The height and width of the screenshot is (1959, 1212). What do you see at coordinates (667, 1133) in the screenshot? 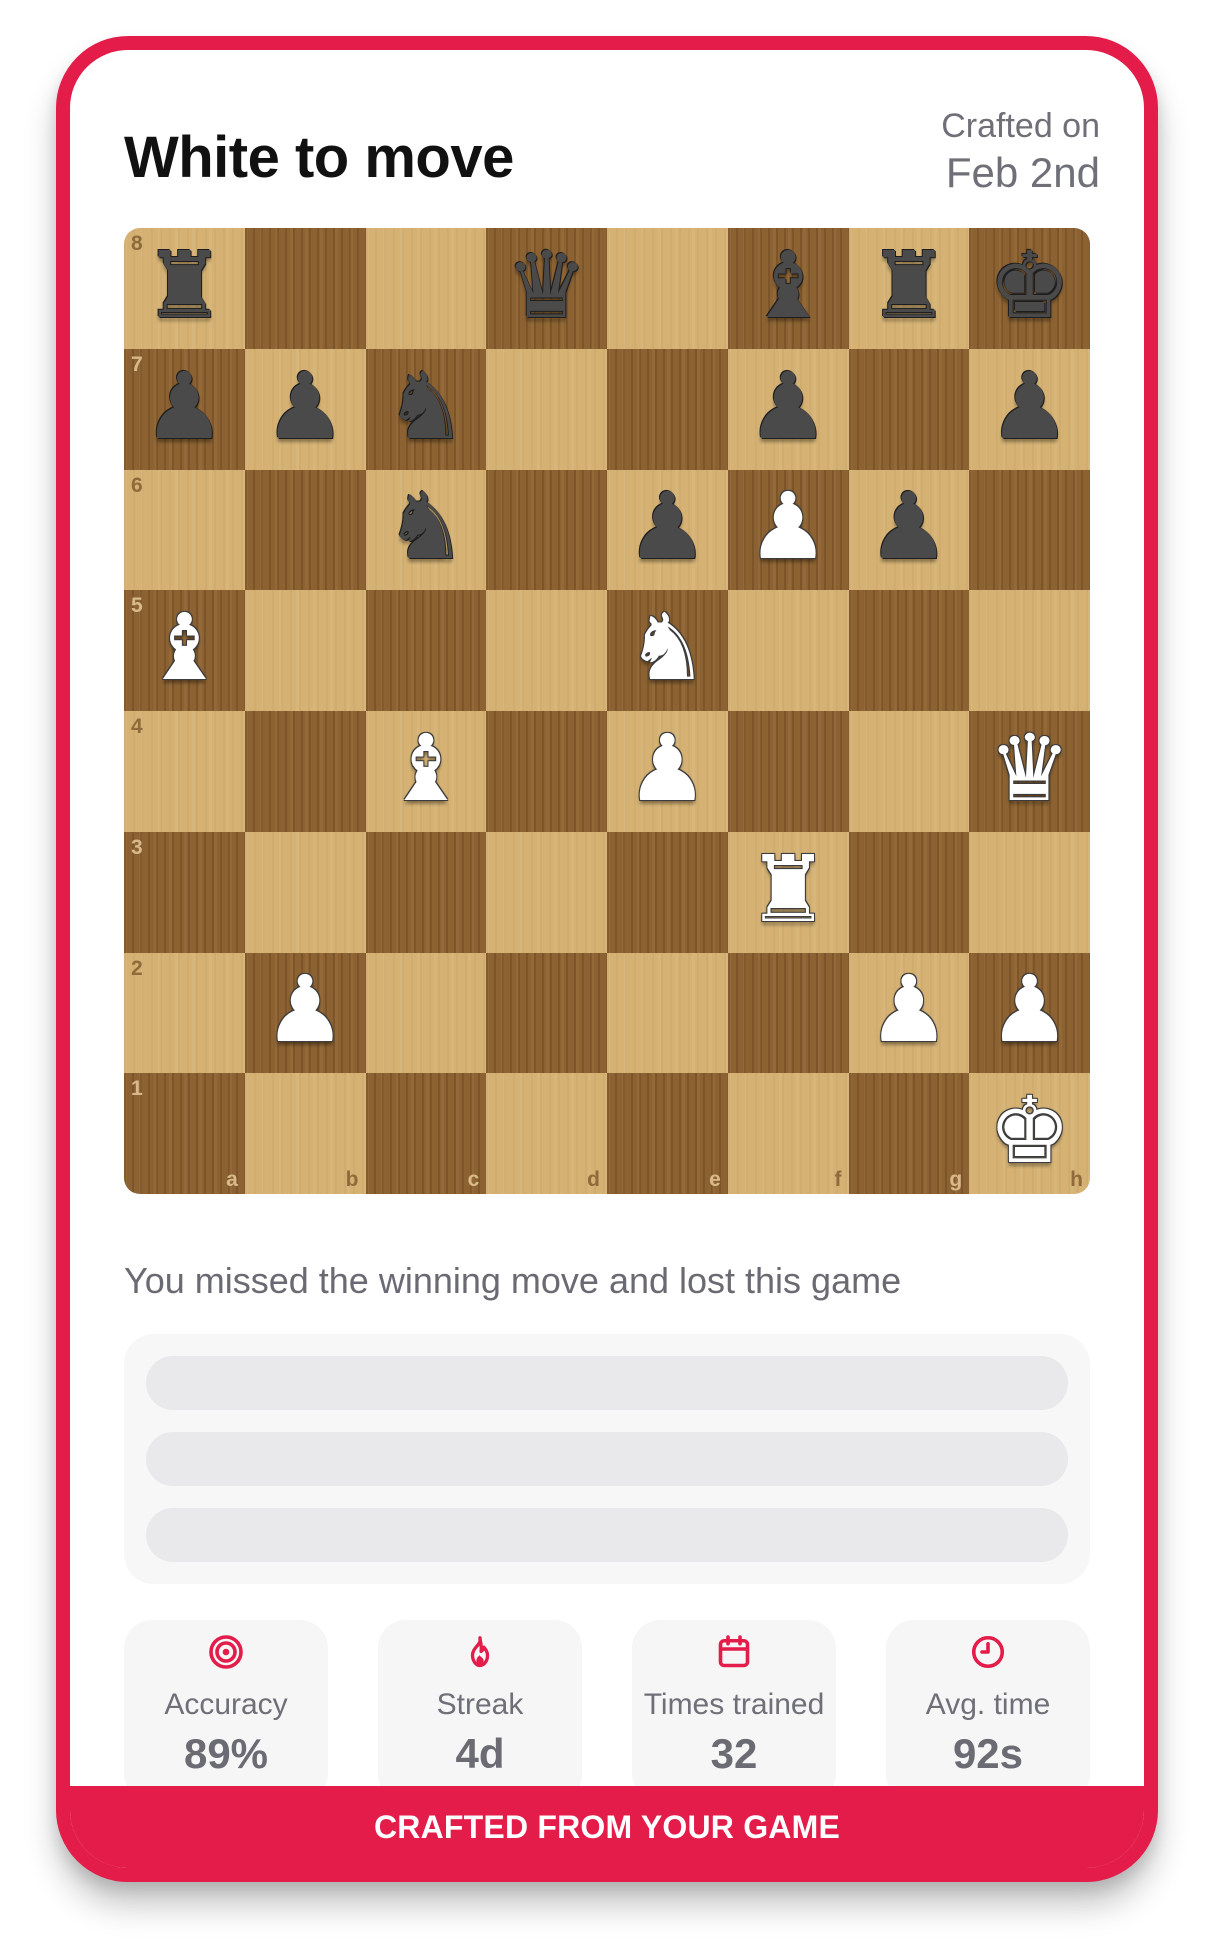
I see `square-e1: e` at bounding box center [667, 1133].